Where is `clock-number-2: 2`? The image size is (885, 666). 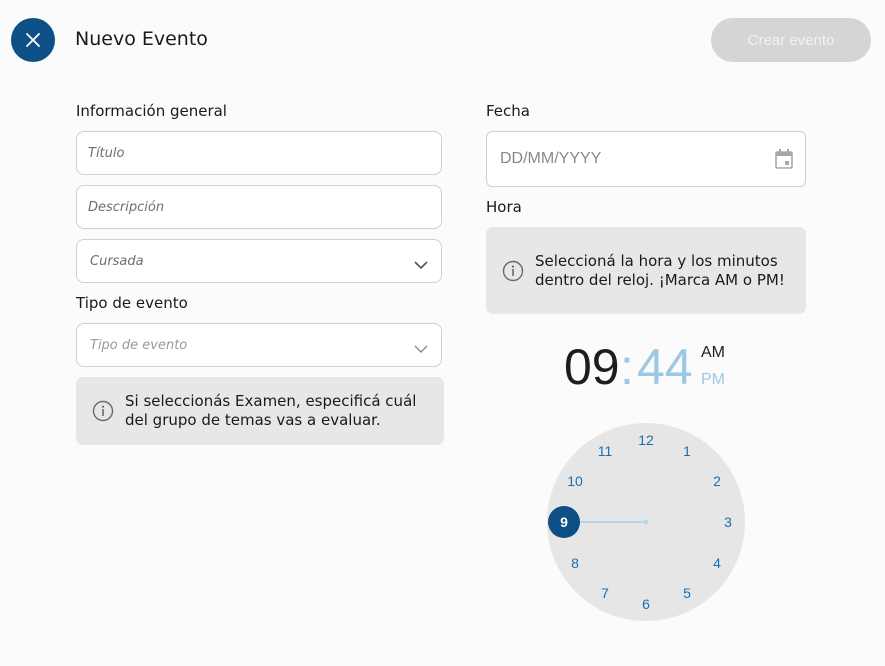 clock-number-2: 2 is located at coordinates (717, 481).